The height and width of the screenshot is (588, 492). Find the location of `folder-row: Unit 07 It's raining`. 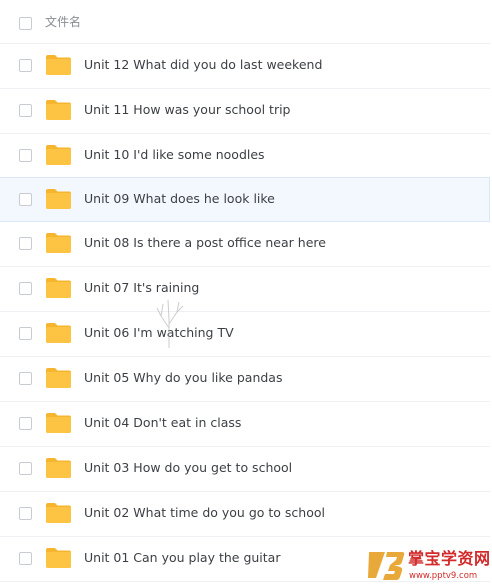

folder-row: Unit 07 It's raining is located at coordinates (245, 289).